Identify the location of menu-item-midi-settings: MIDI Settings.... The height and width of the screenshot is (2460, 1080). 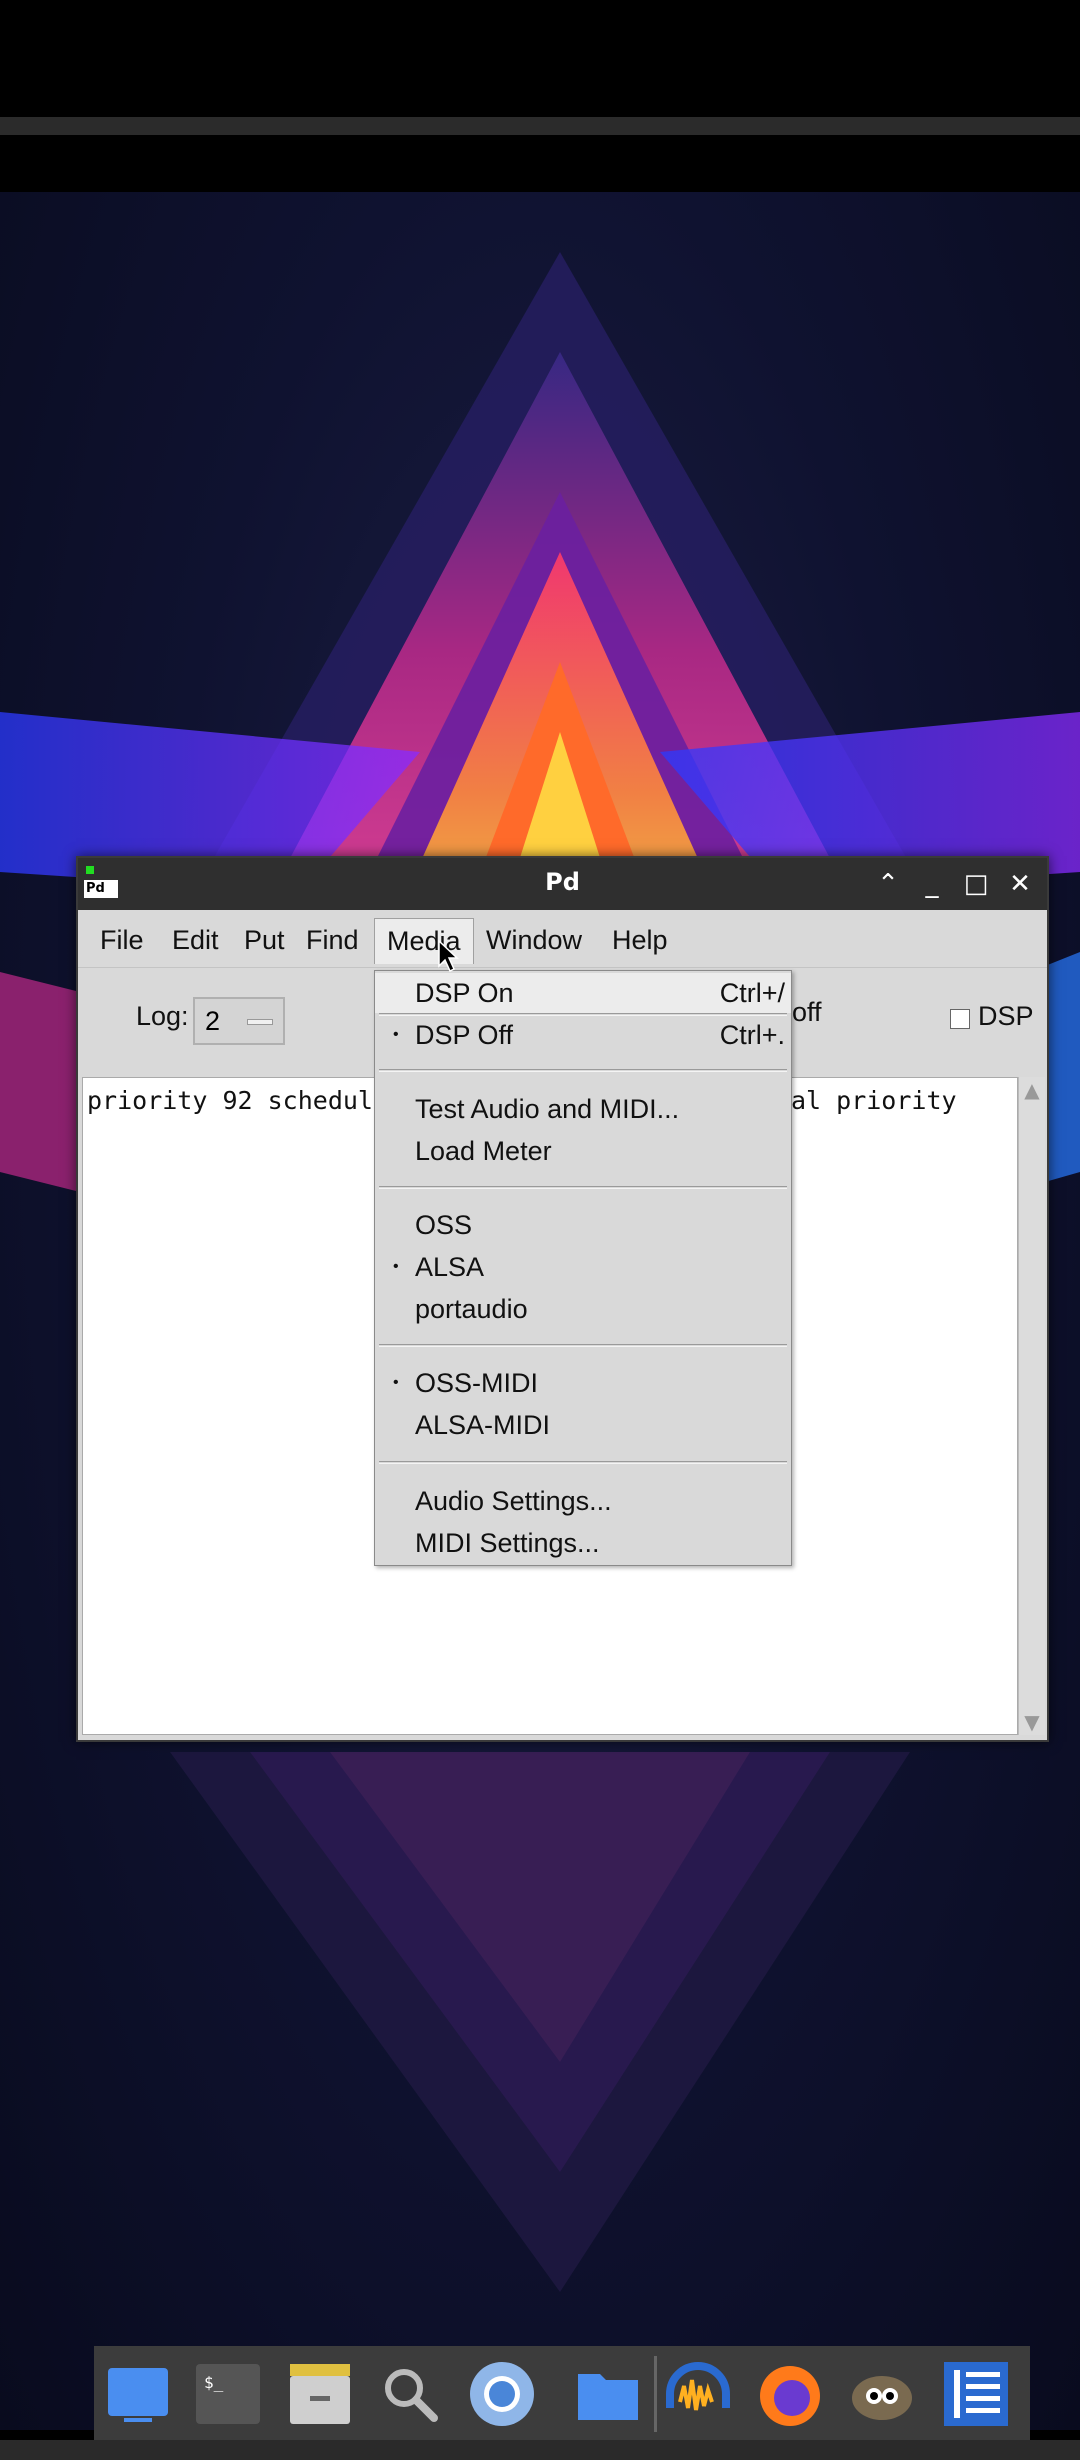
(583, 1543).